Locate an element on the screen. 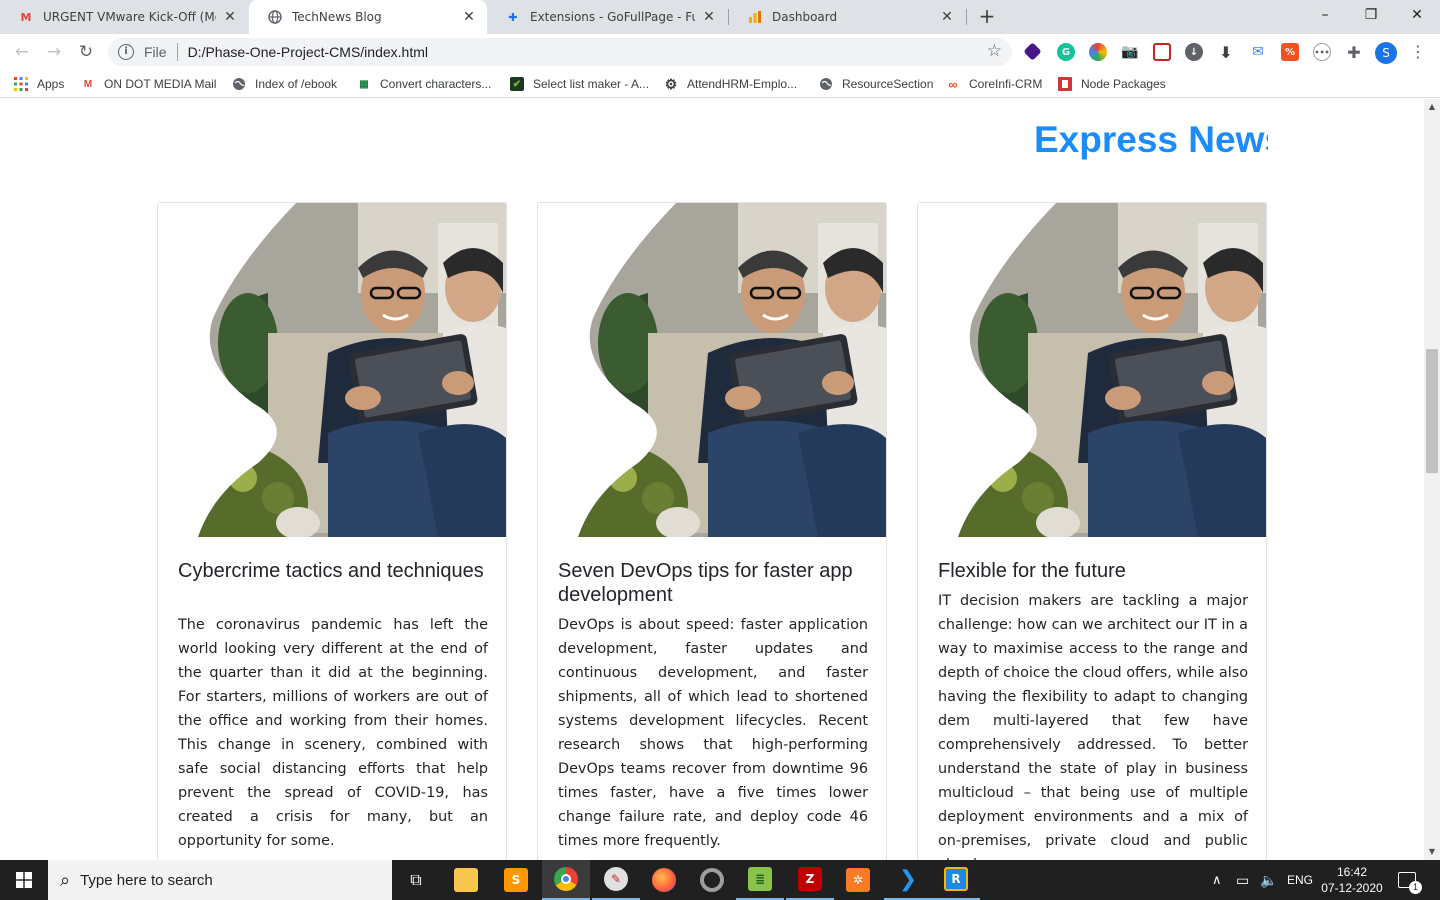  volume-icon: 🔈 is located at coordinates (1268, 880).